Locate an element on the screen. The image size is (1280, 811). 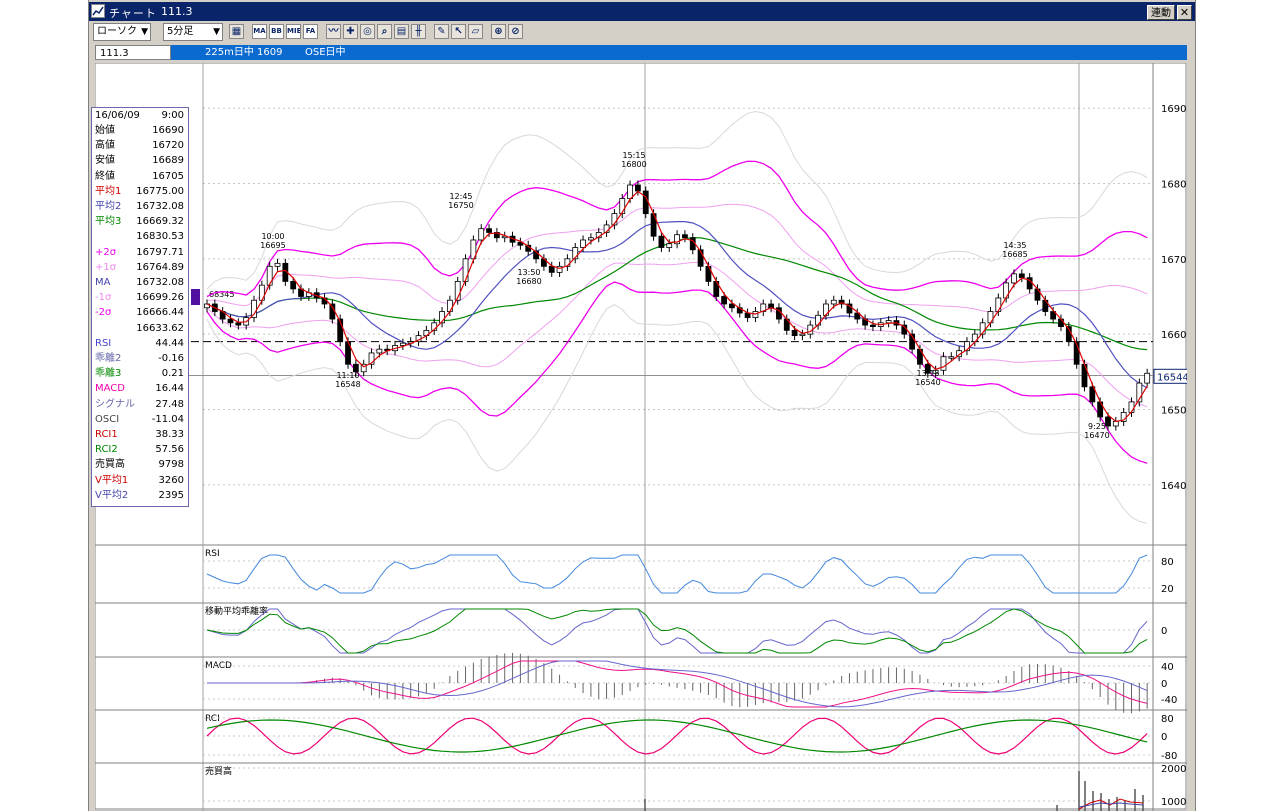
price-tick-label: 16600 is located at coordinates (1174, 335).